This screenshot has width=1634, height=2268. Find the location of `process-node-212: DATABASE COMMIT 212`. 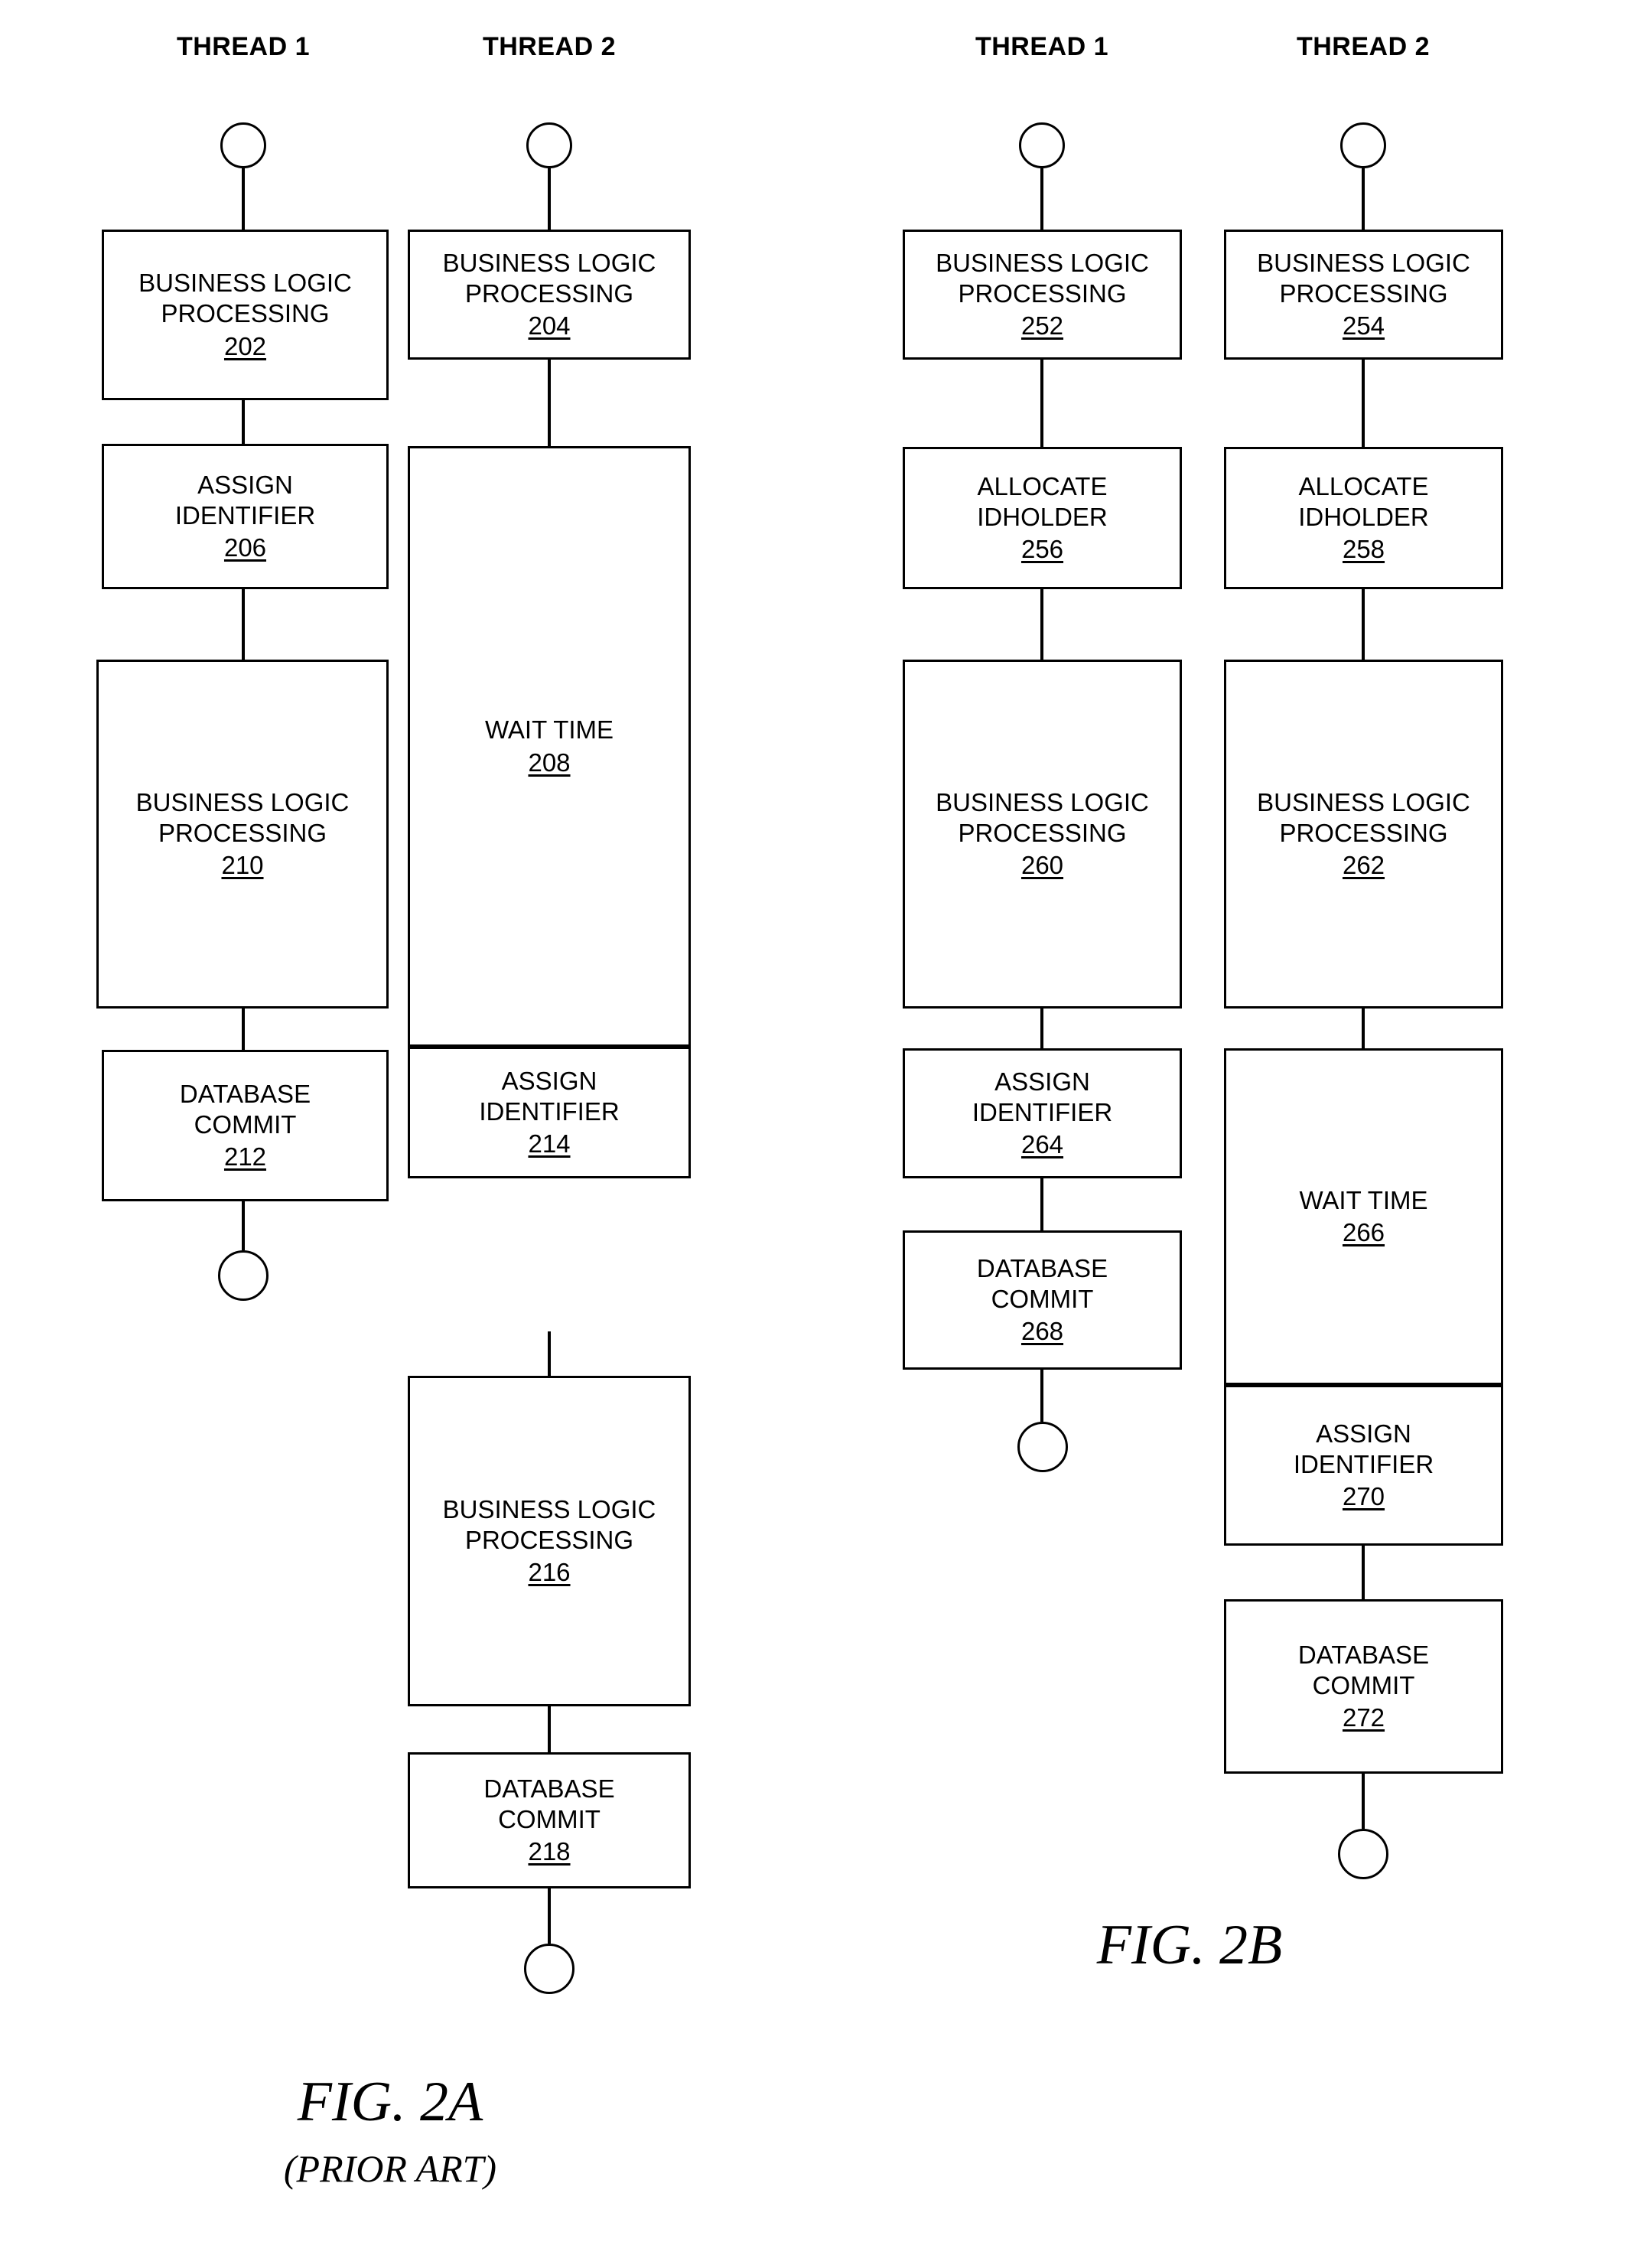

process-node-212: DATABASE COMMIT 212 is located at coordinates (245, 1126).